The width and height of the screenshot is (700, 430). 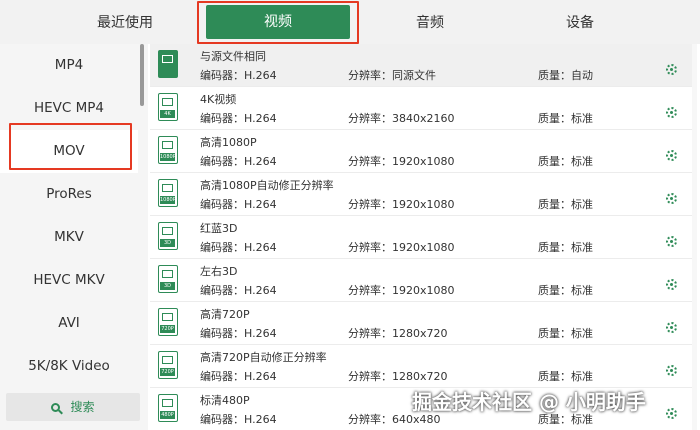 I want to click on preset-name: 标清480P, so click(x=225, y=400).